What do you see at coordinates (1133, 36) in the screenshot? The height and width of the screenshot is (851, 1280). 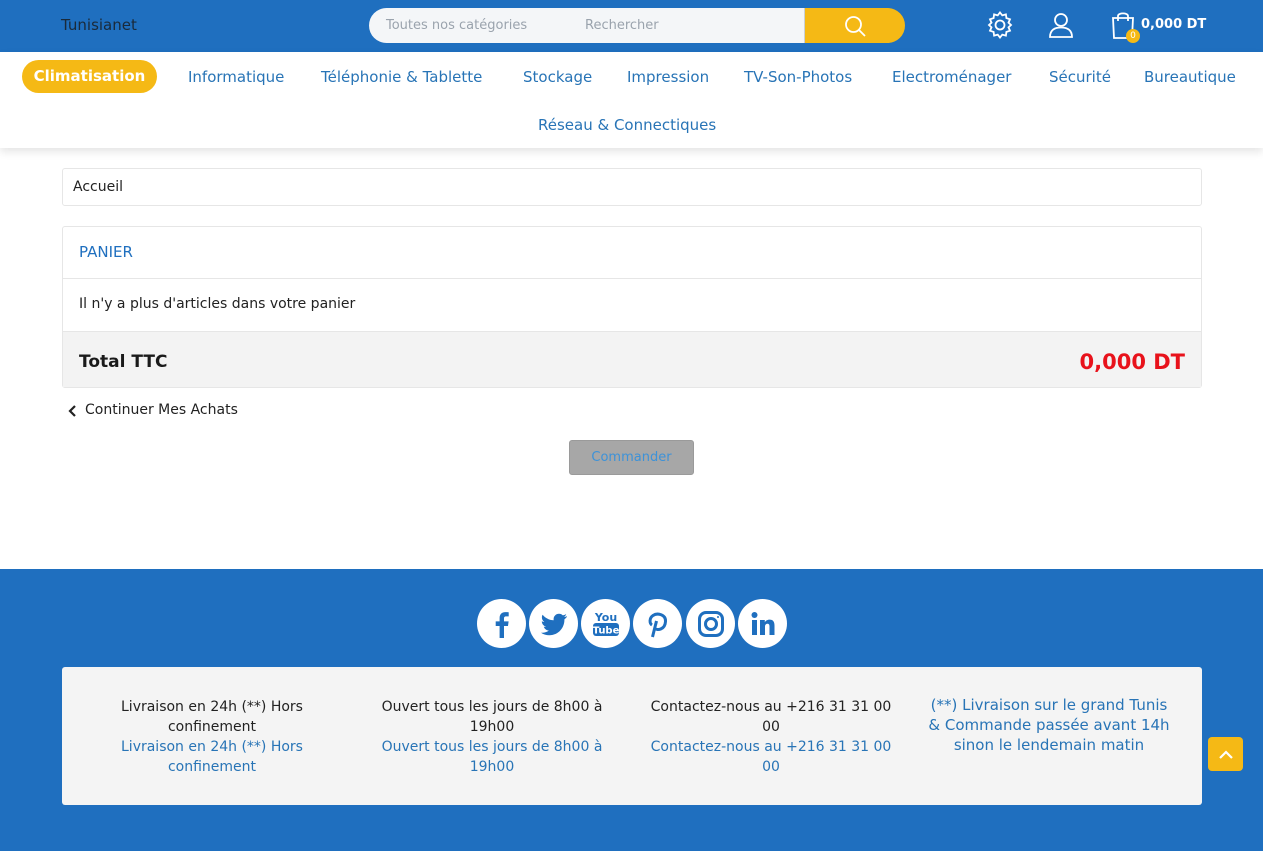 I see `cart-count-badge: 0` at bounding box center [1133, 36].